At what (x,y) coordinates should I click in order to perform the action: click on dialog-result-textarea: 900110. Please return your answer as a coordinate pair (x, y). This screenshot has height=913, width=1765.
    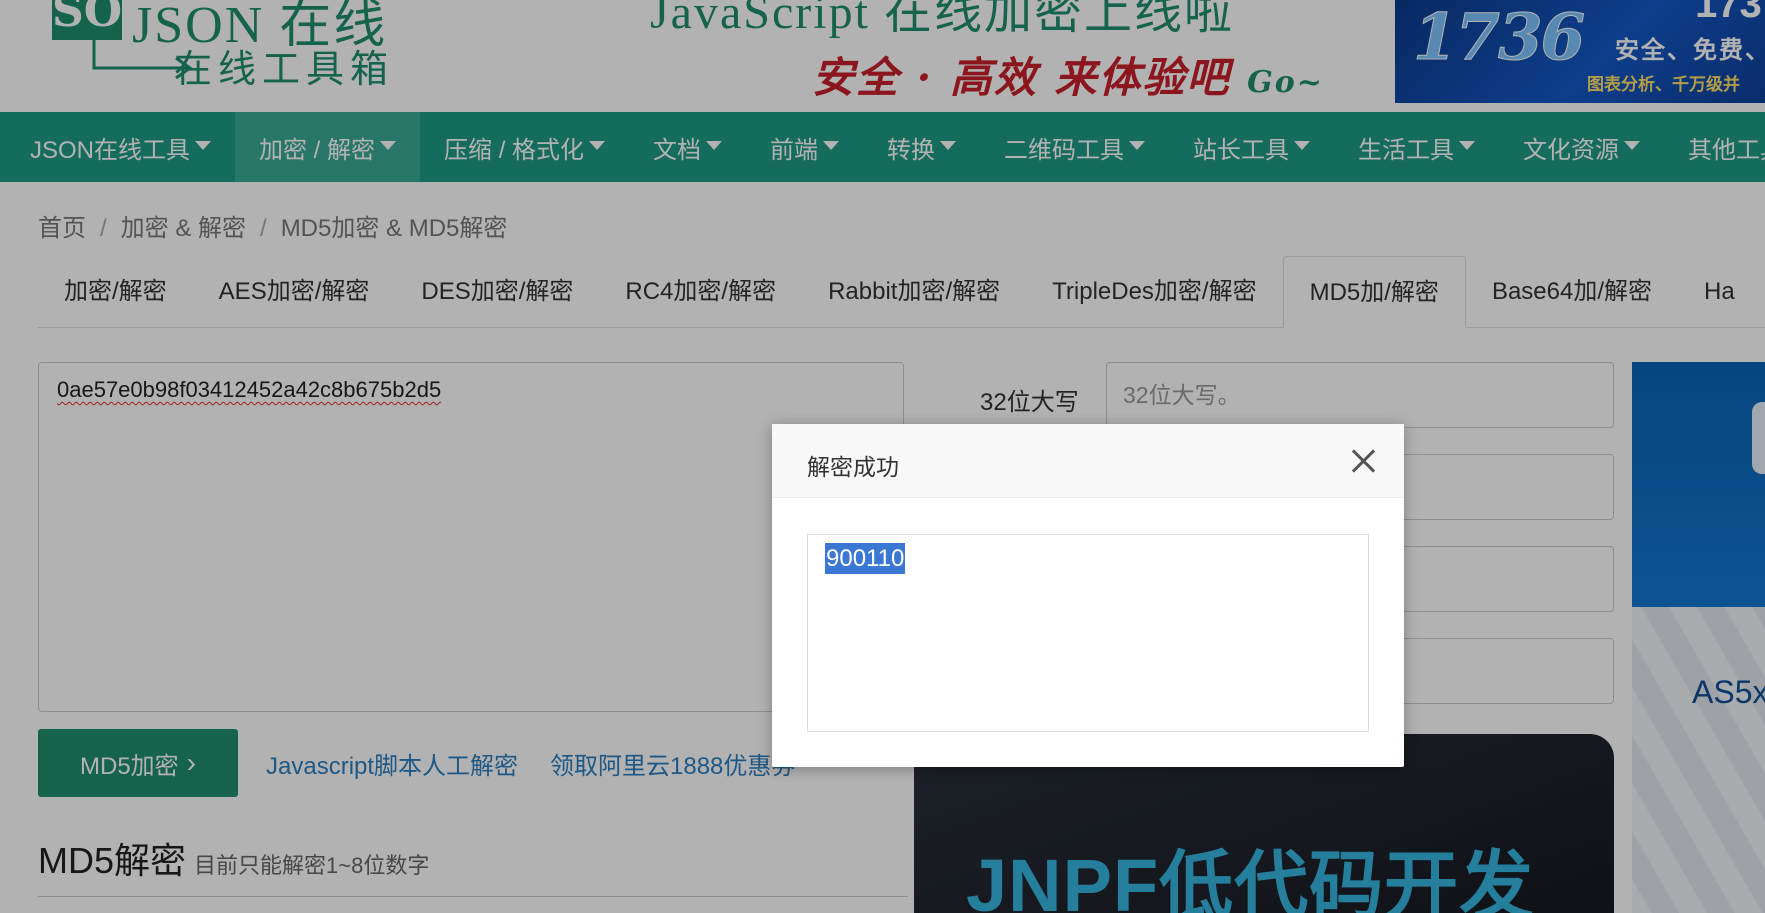
    Looking at the image, I should click on (1088, 633).